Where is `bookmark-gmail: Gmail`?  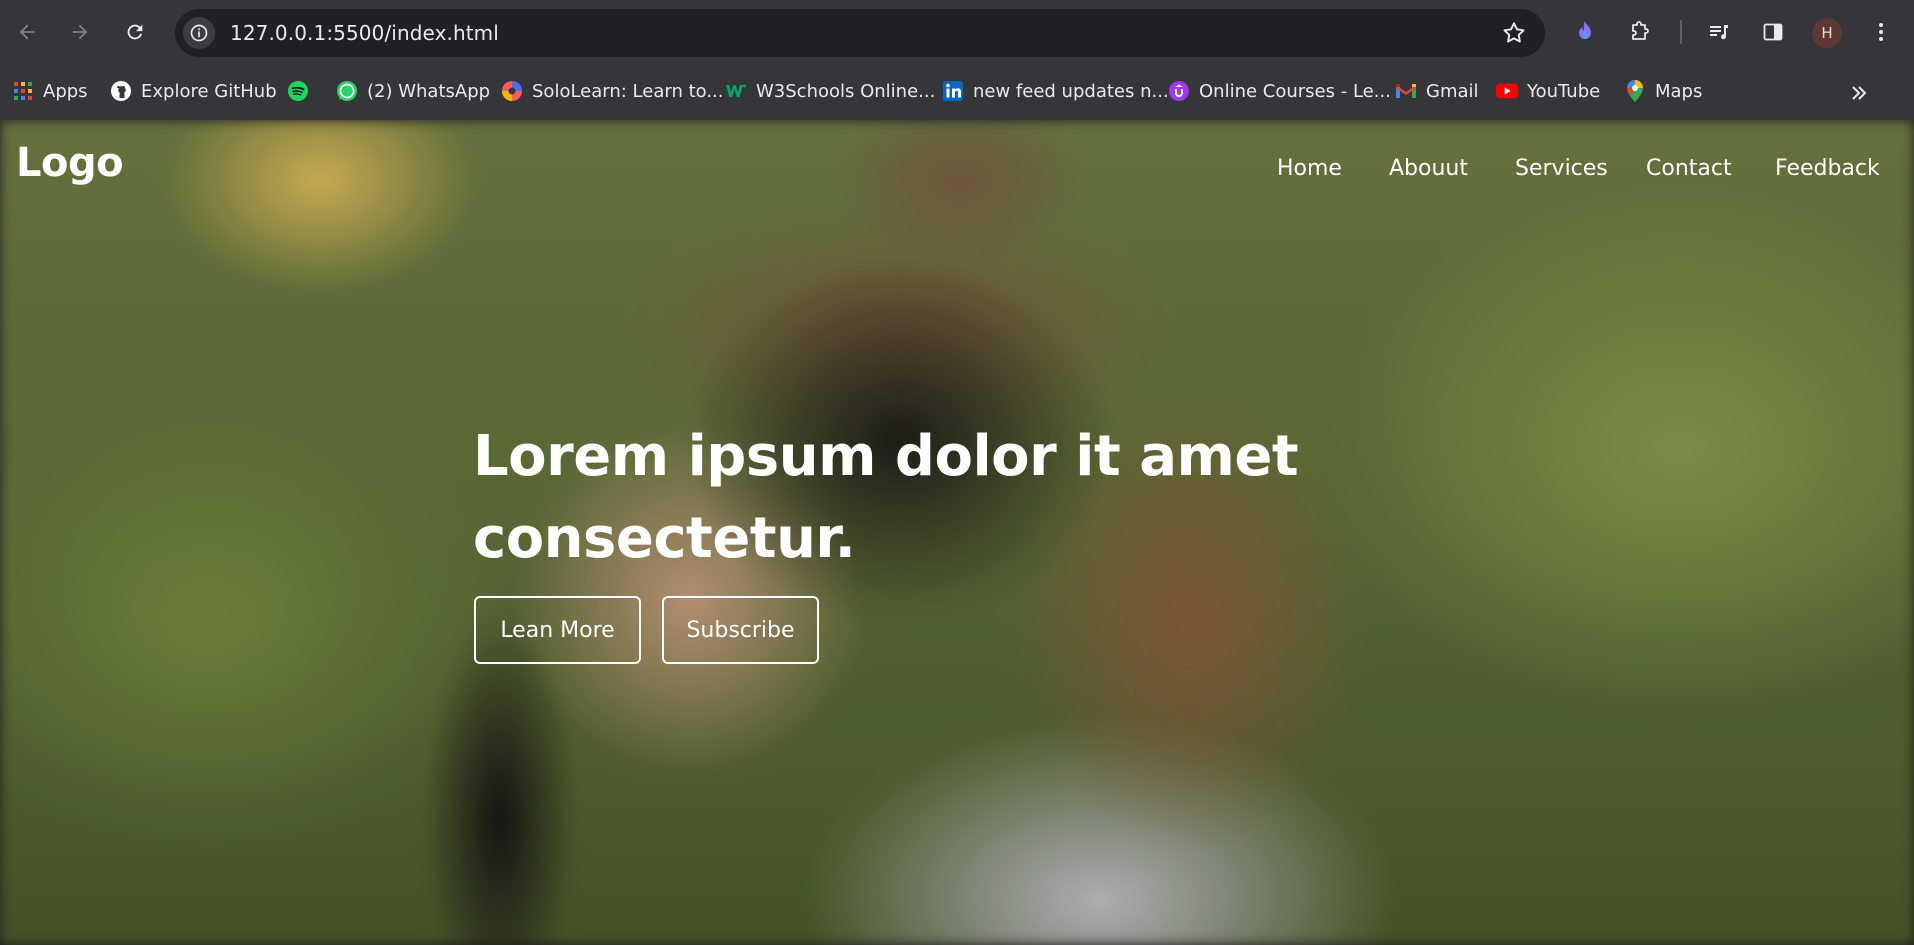 bookmark-gmail: Gmail is located at coordinates (1437, 91).